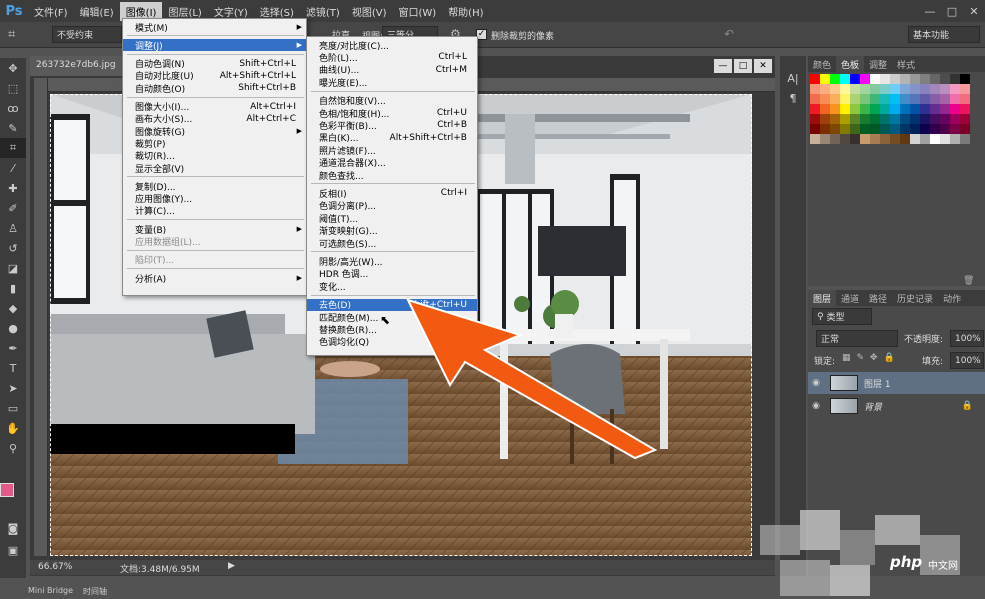 Image resolution: width=985 pixels, height=599 pixels. I want to click on tab-color: 颜色, so click(822, 64).